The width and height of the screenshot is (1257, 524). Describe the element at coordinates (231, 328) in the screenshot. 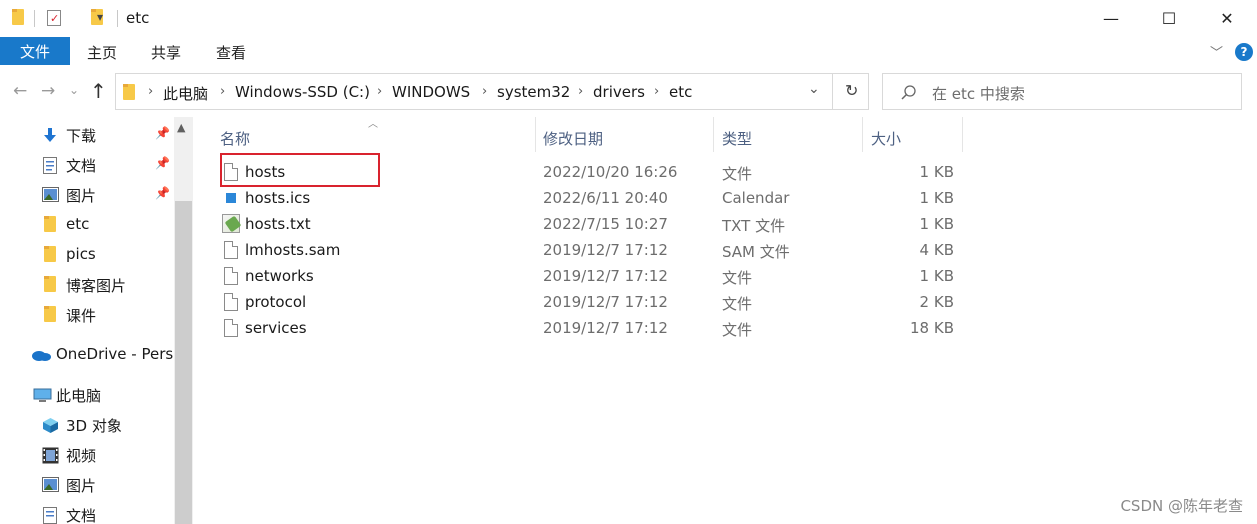

I see `file-icon` at that location.